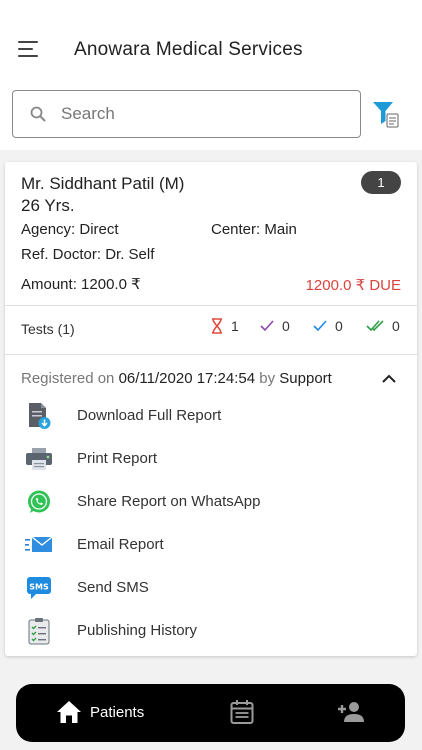 The image size is (422, 750). Describe the element at coordinates (103, 183) in the screenshot. I see `patient-name: Mr. Siddhant Patil (M)` at that location.